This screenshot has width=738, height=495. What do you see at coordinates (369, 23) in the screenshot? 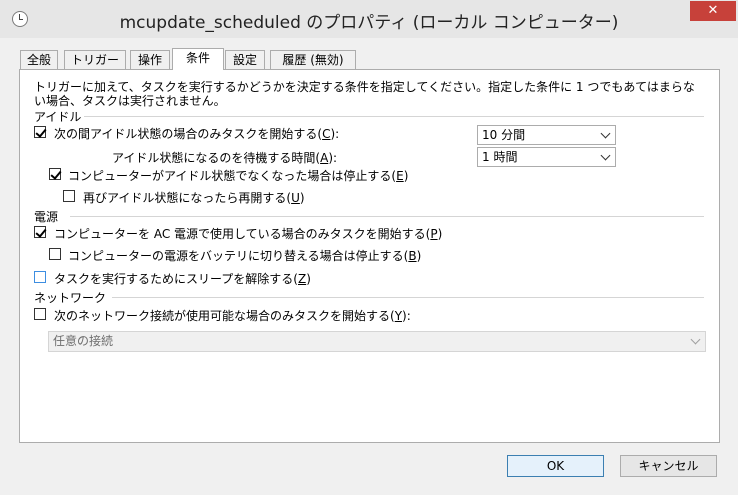
I see `window-title: mcupdate_scheduled のプロパティ (ローカル コンピューター)` at bounding box center [369, 23].